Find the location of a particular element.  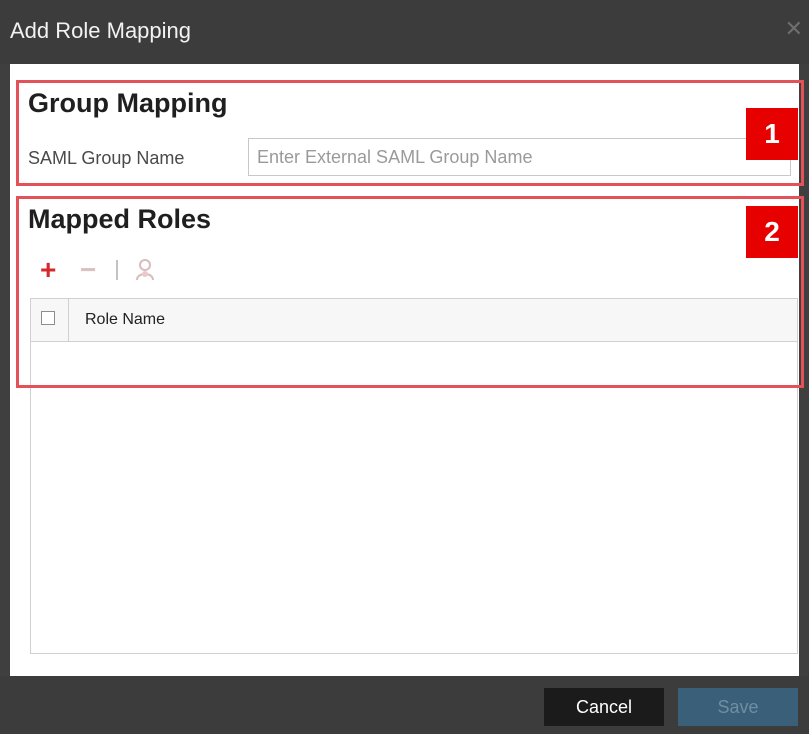

save-button: Save is located at coordinates (738, 707).